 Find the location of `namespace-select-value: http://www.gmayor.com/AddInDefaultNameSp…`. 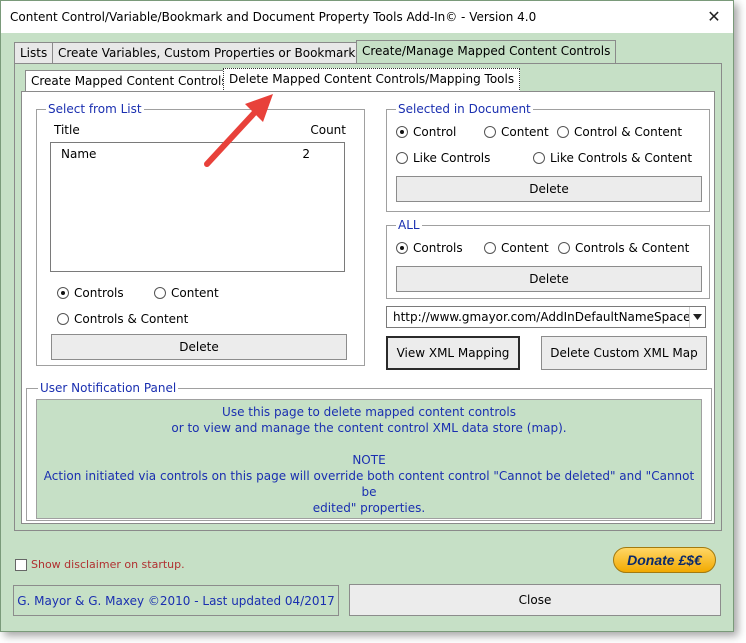

namespace-select-value: http://www.gmayor.com/AddInDefaultNameSp… is located at coordinates (541, 317).